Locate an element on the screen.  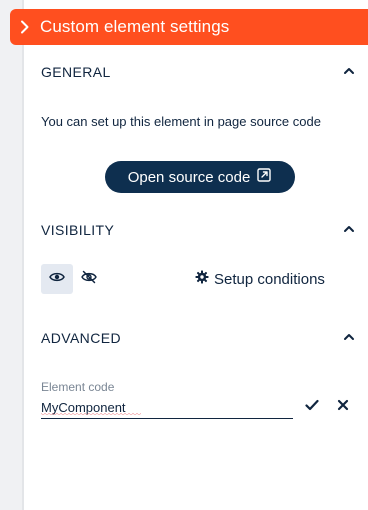
element-code-input is located at coordinates (167, 408).